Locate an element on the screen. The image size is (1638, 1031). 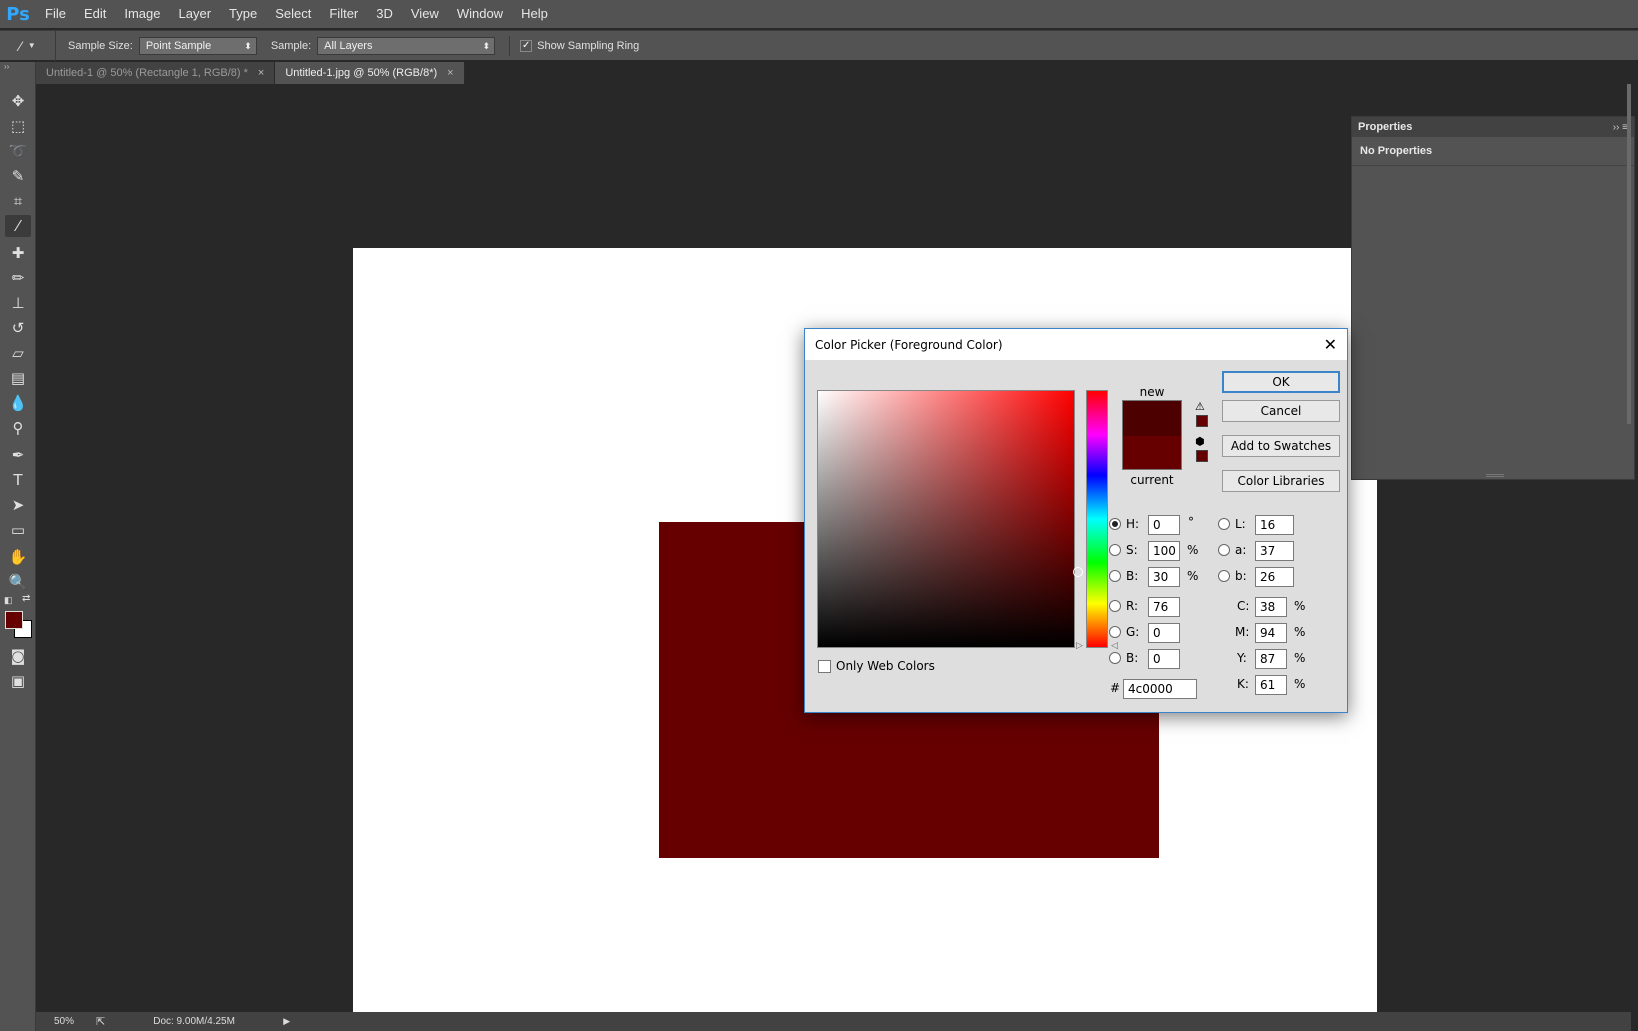
type-tool-icon: T is located at coordinates (18, 480).